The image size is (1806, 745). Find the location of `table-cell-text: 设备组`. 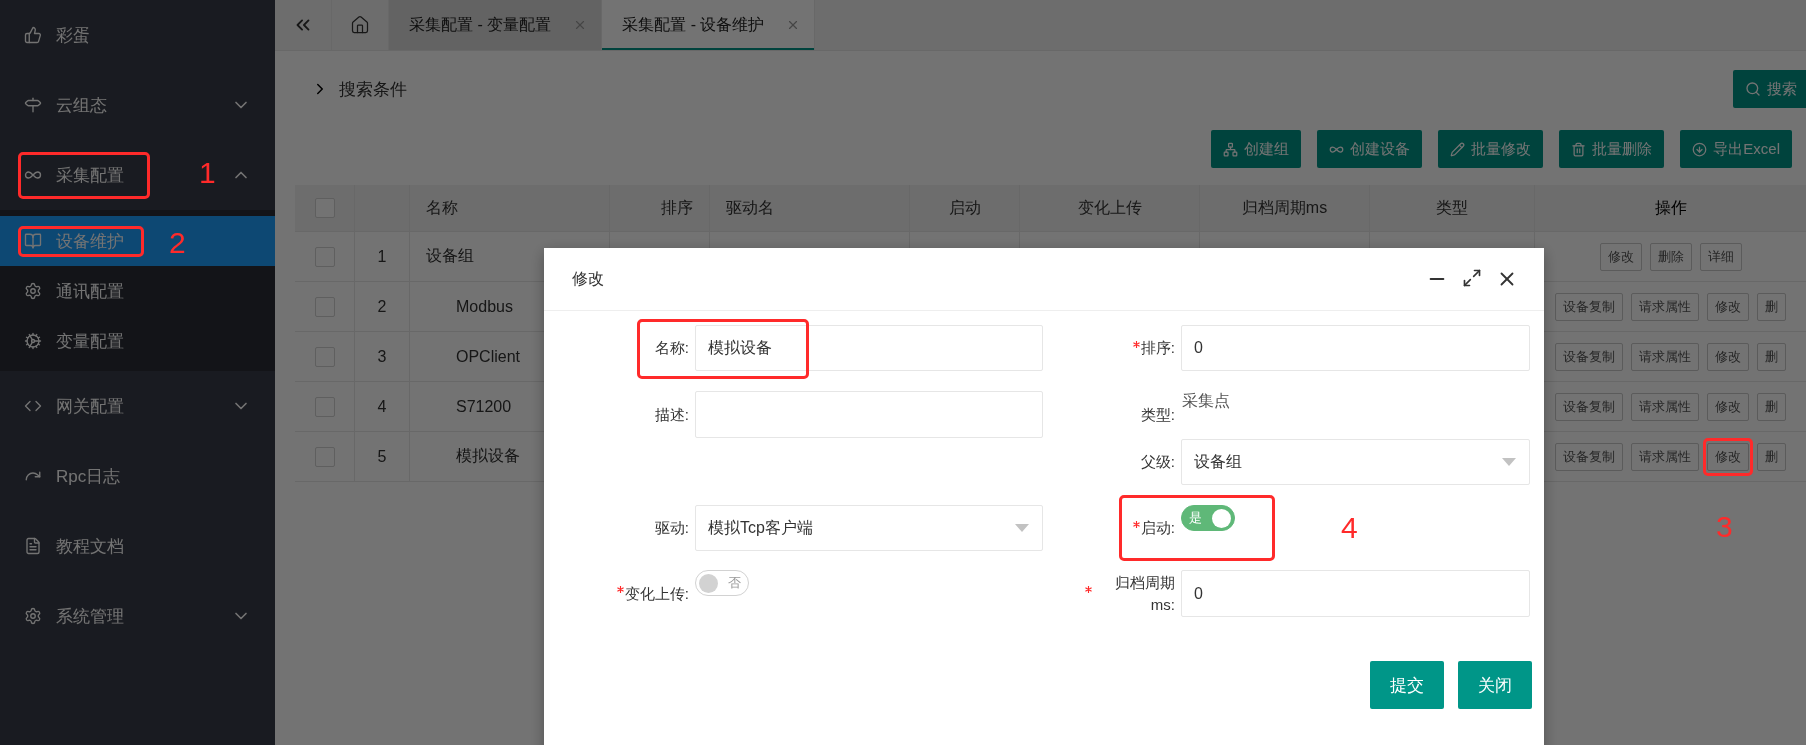

table-cell-text: 设备组 is located at coordinates (450, 256).